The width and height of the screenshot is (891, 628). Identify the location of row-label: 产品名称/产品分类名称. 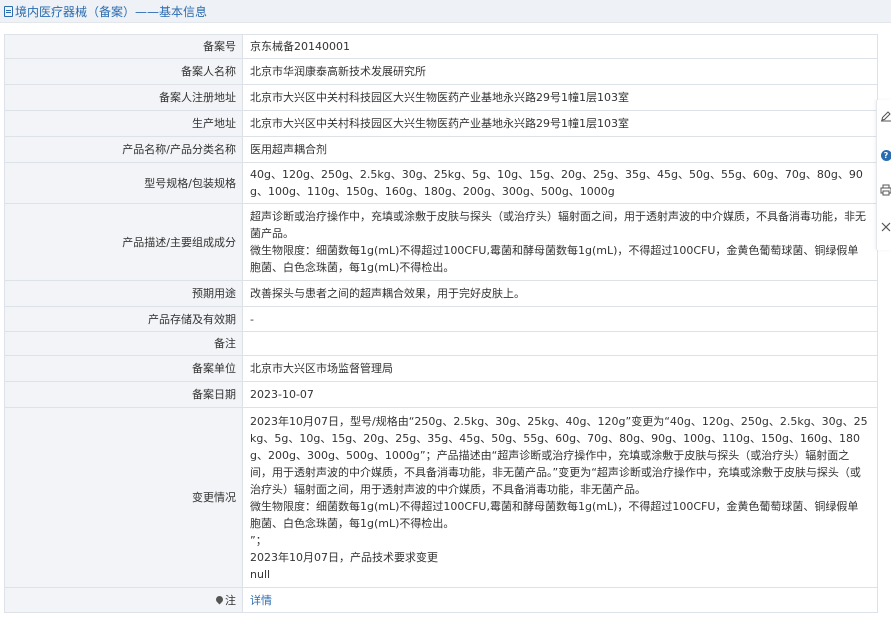
(123, 149).